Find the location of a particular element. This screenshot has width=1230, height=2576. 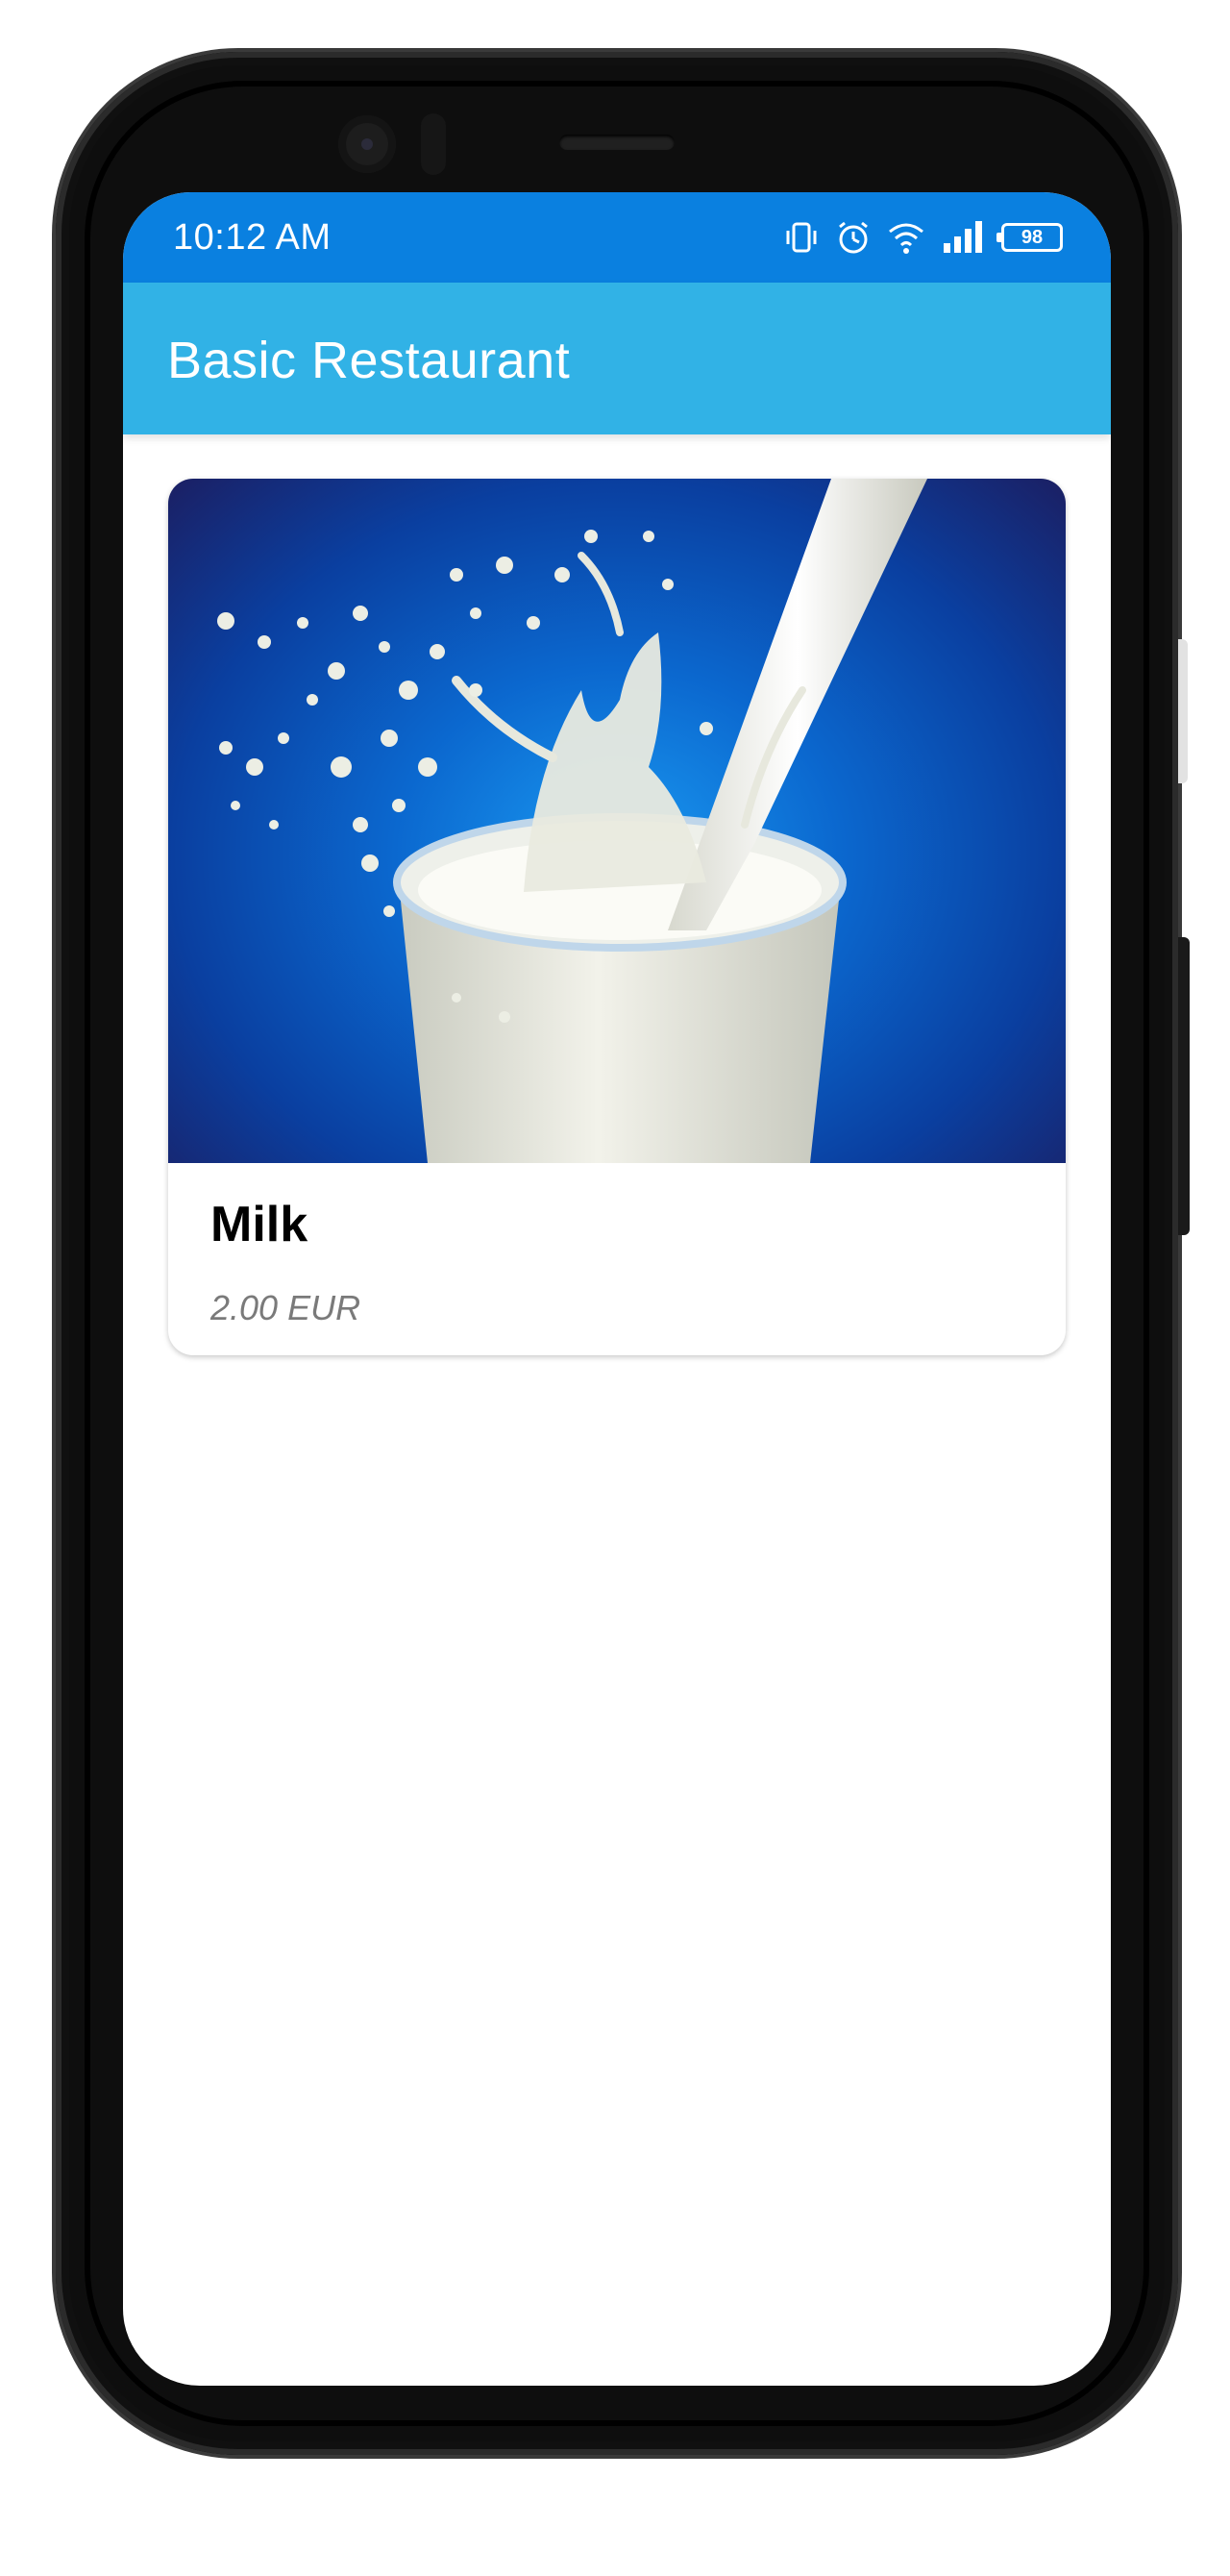

power-button is located at coordinates (1184, 1086).